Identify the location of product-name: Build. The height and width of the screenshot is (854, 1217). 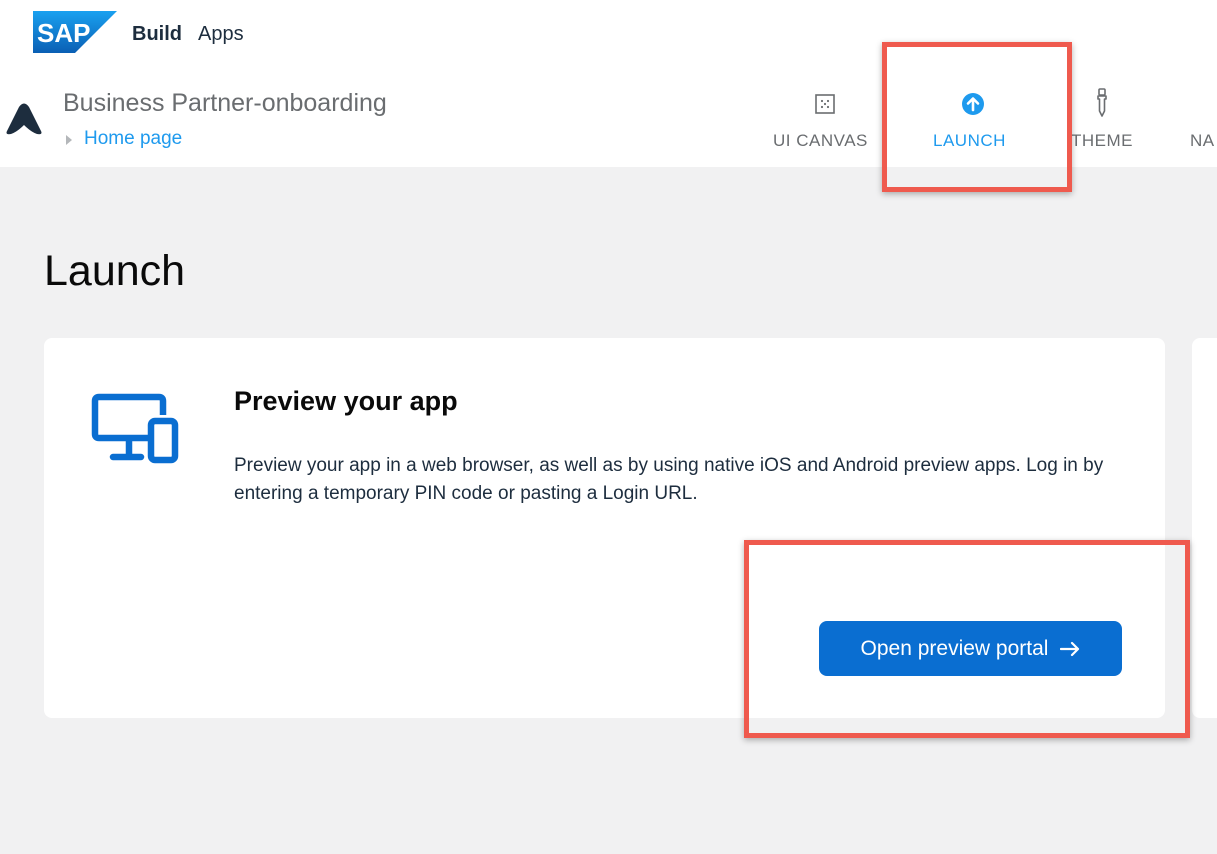
(157, 34).